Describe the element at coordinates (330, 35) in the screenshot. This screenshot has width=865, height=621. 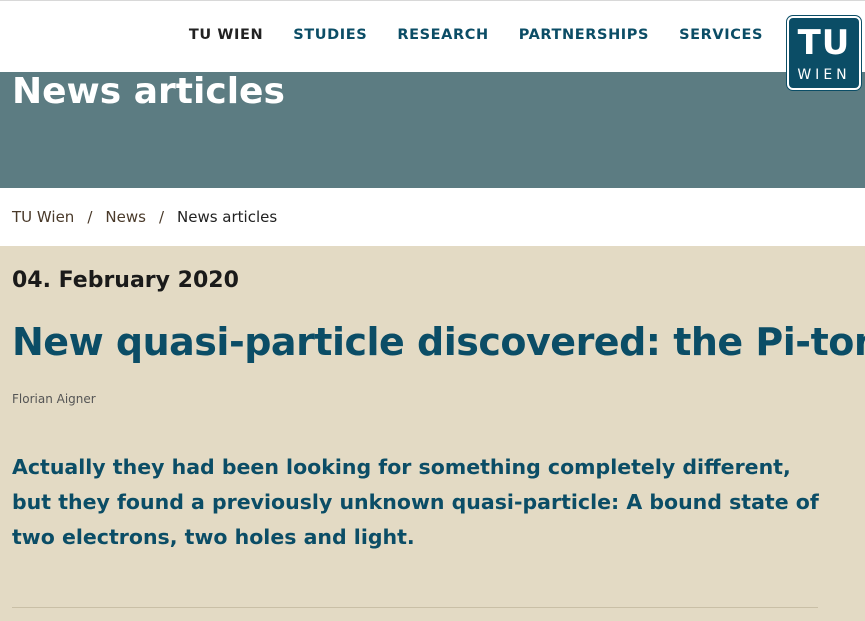
I see `nav-studies: STUDIES` at that location.